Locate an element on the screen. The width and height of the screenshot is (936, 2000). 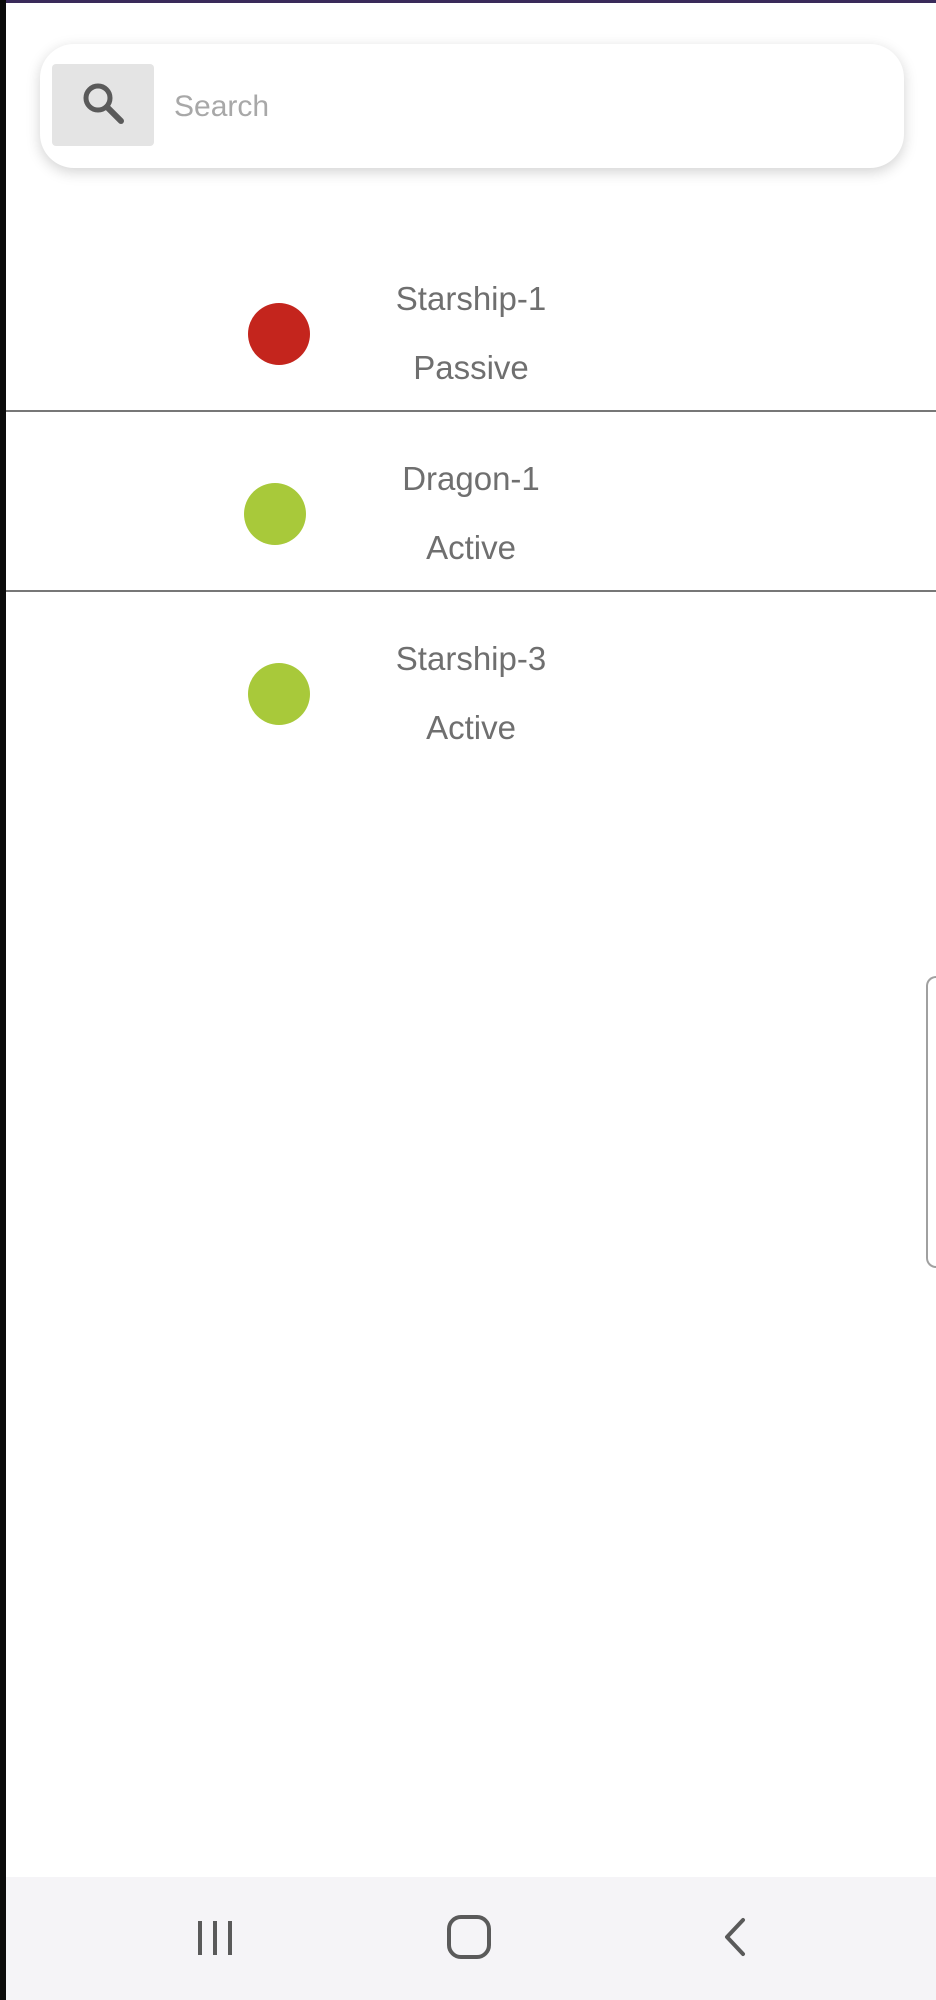
recents-icon is located at coordinates (215, 1939).